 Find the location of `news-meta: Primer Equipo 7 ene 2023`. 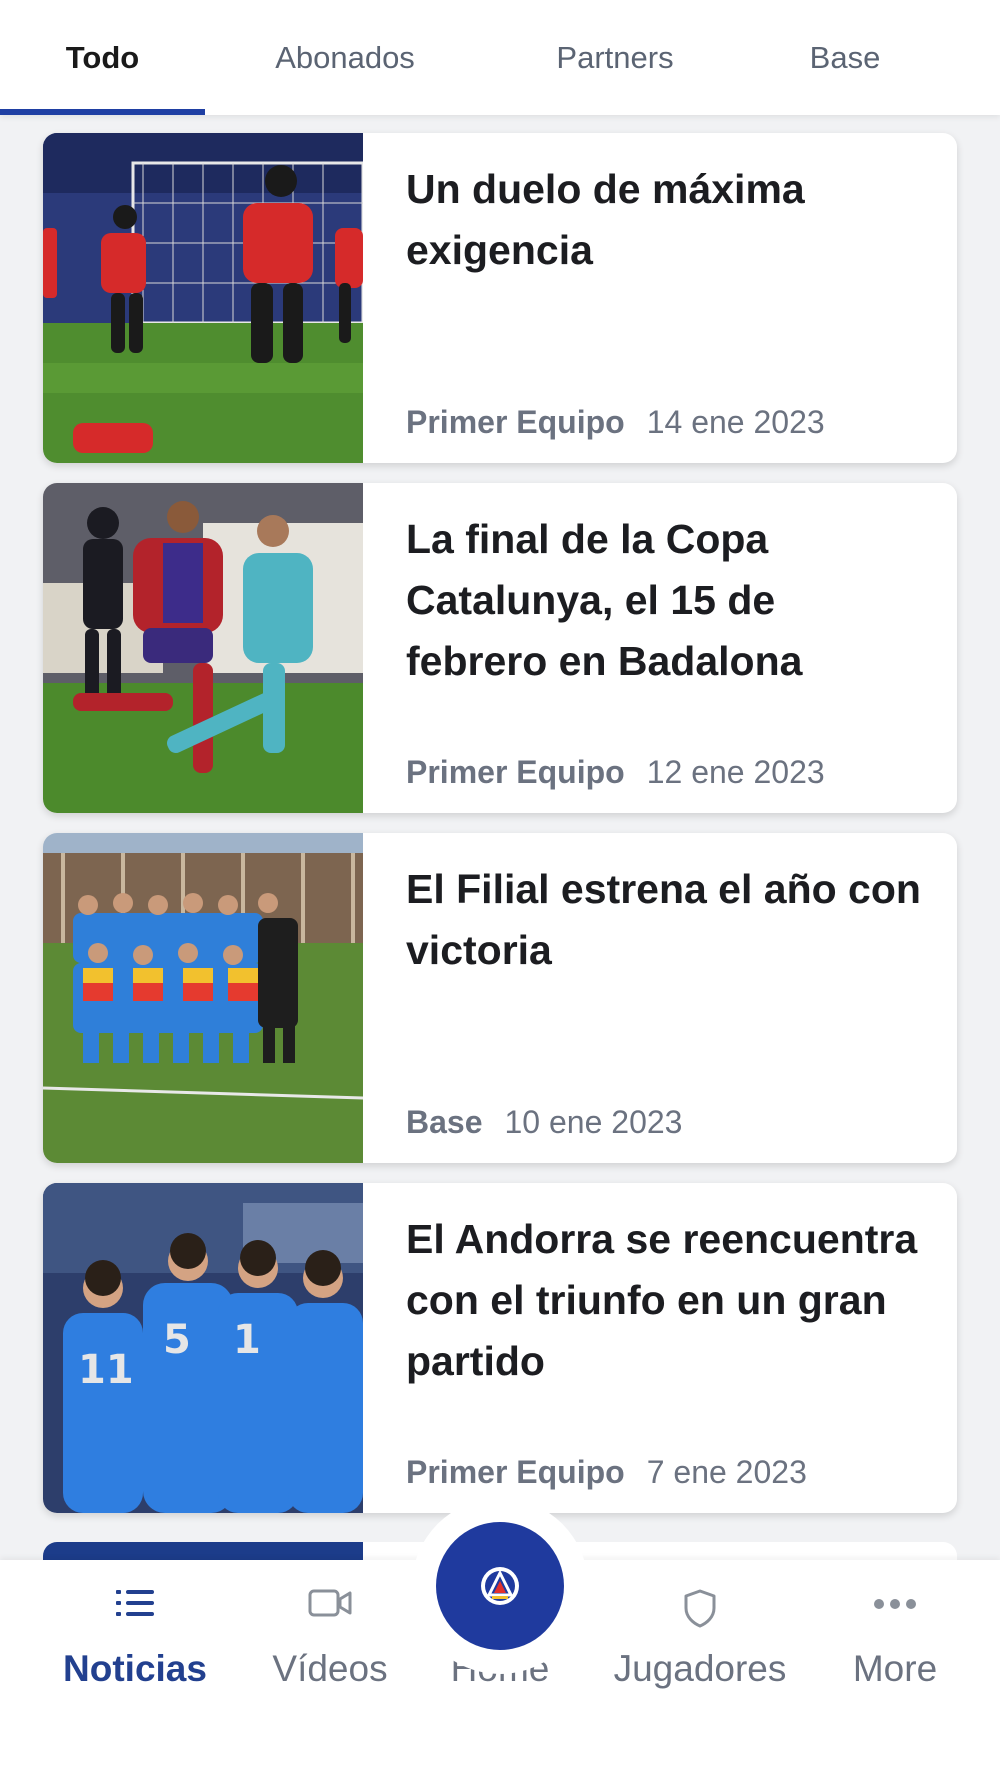

news-meta: Primer Equipo 7 ene 2023 is located at coordinates (606, 1472).